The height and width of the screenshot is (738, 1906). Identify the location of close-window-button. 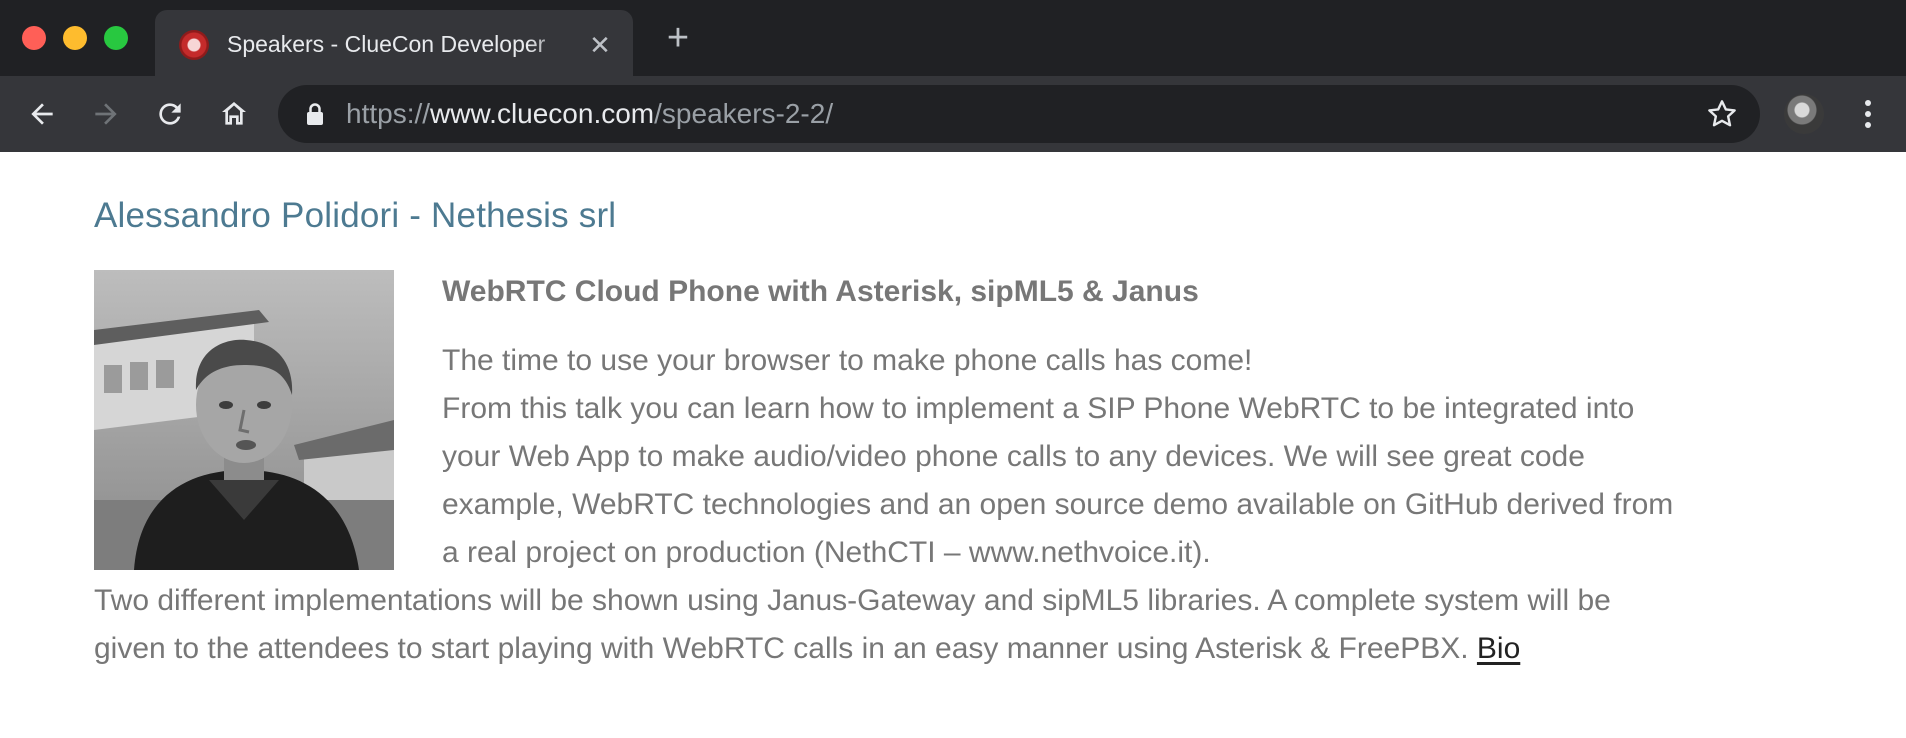
(34, 38).